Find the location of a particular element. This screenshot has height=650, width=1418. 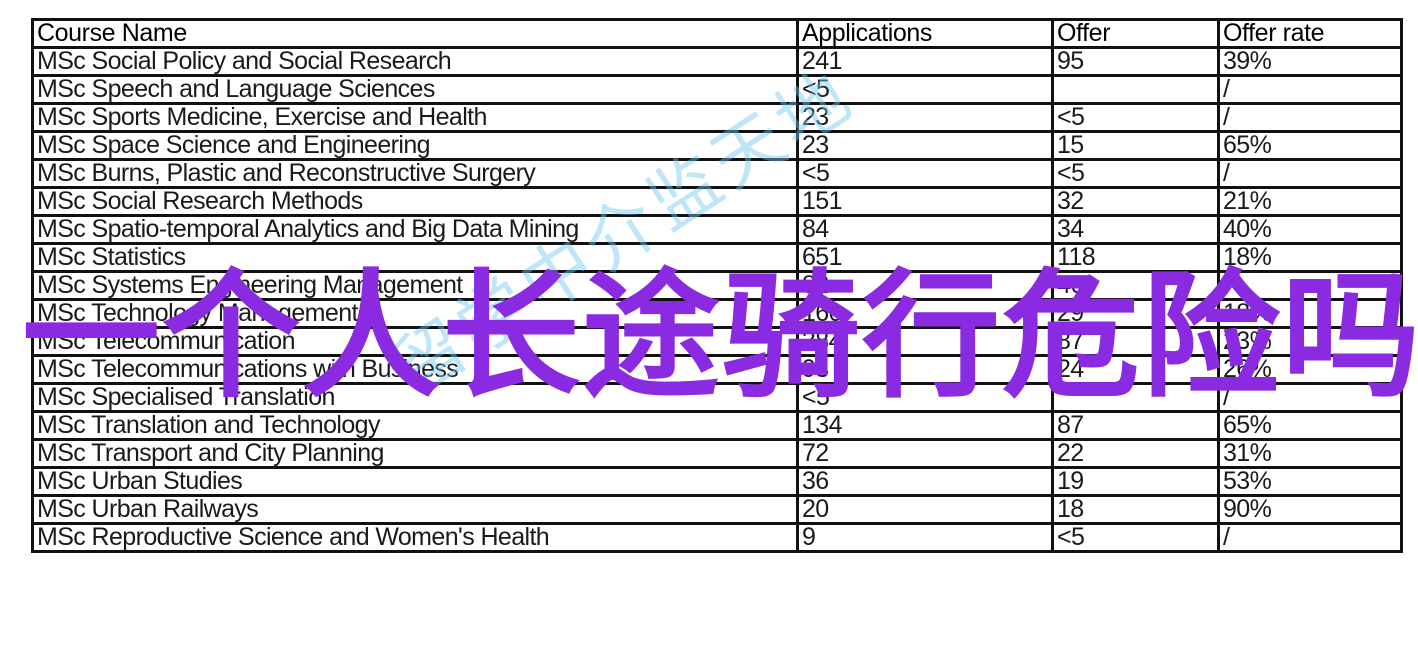

cell-applications: 72 is located at coordinates (925, 453).